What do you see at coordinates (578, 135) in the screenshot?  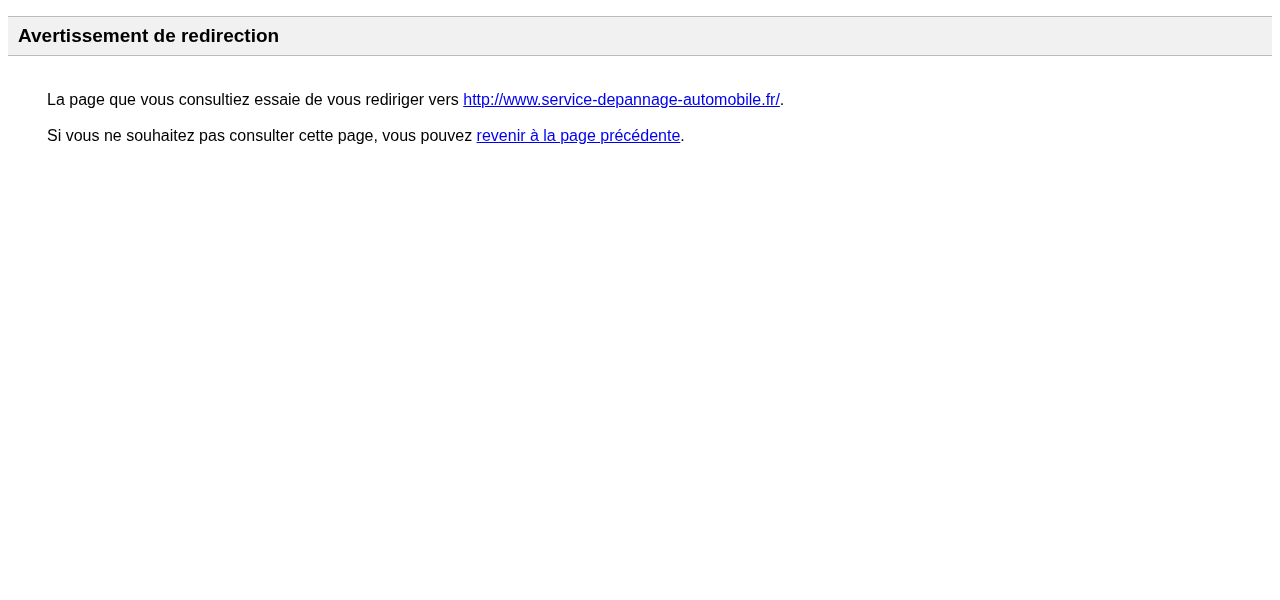 I see `text-link: revenir à la page précédente` at bounding box center [578, 135].